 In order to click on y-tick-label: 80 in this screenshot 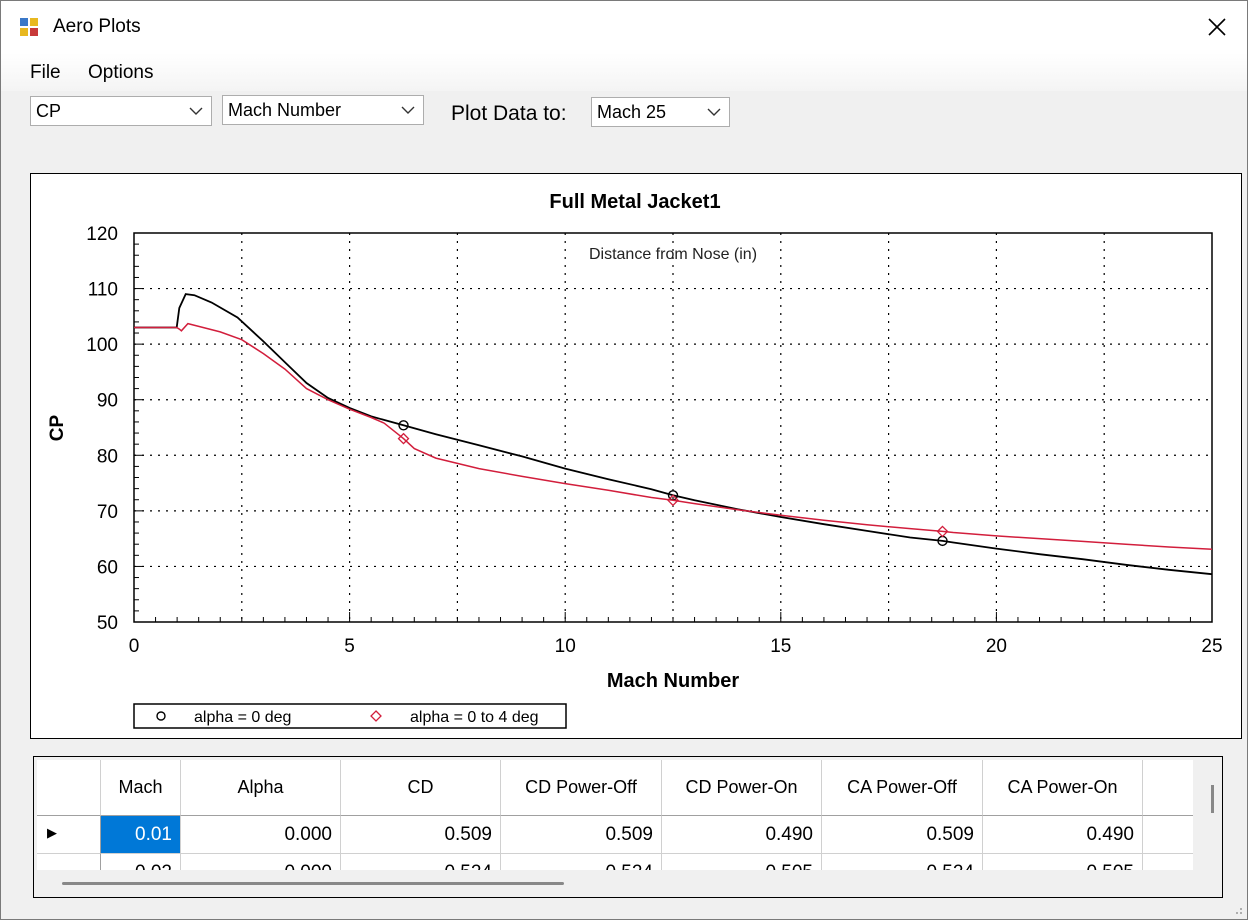, I will do `click(107, 456)`.